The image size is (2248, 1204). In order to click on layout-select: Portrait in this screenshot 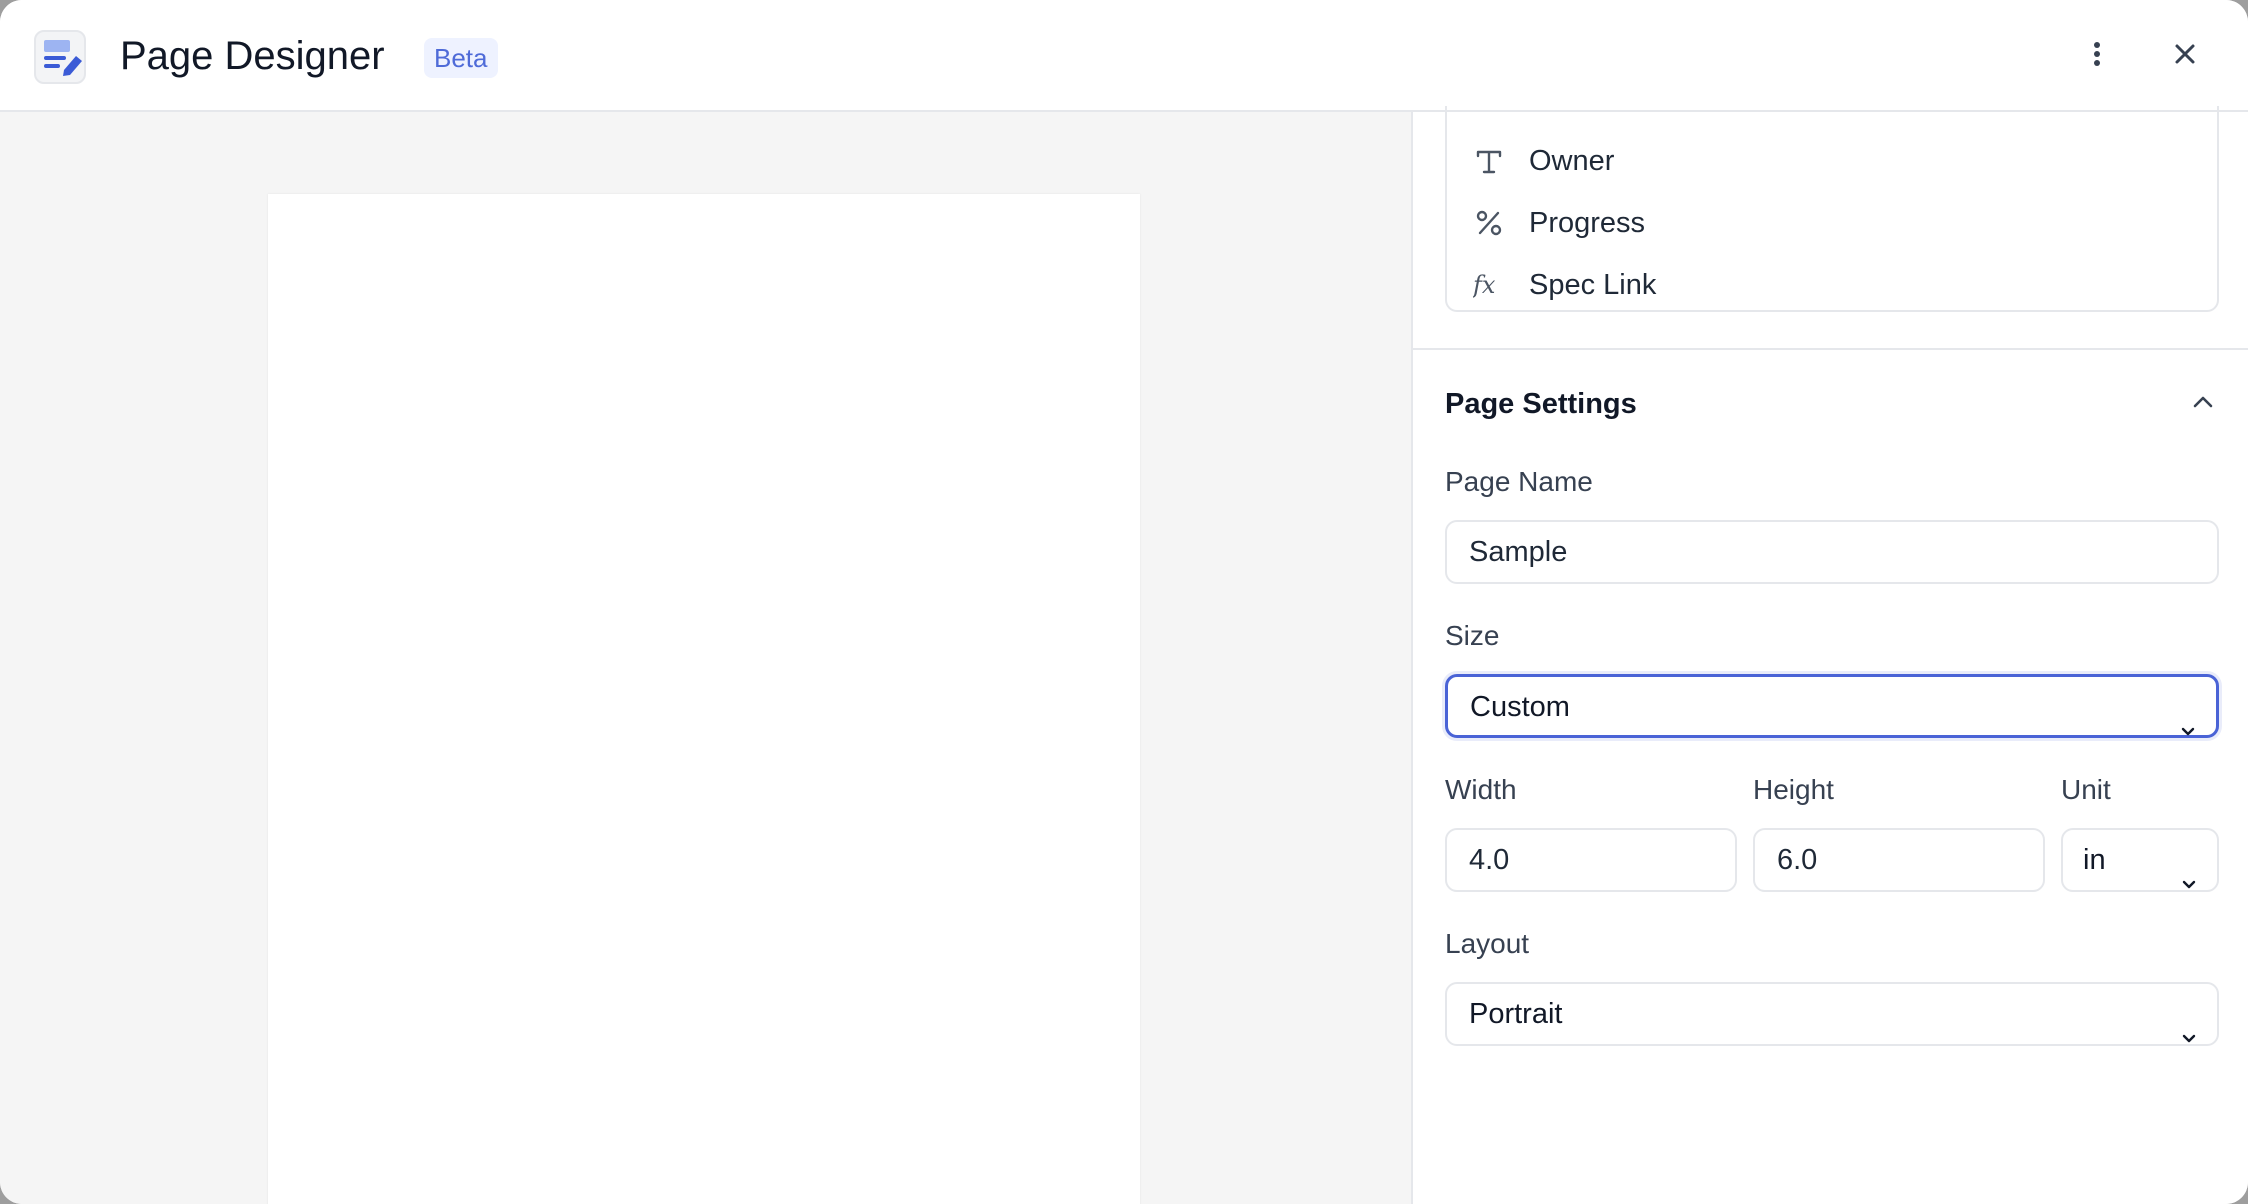, I will do `click(1832, 1014)`.